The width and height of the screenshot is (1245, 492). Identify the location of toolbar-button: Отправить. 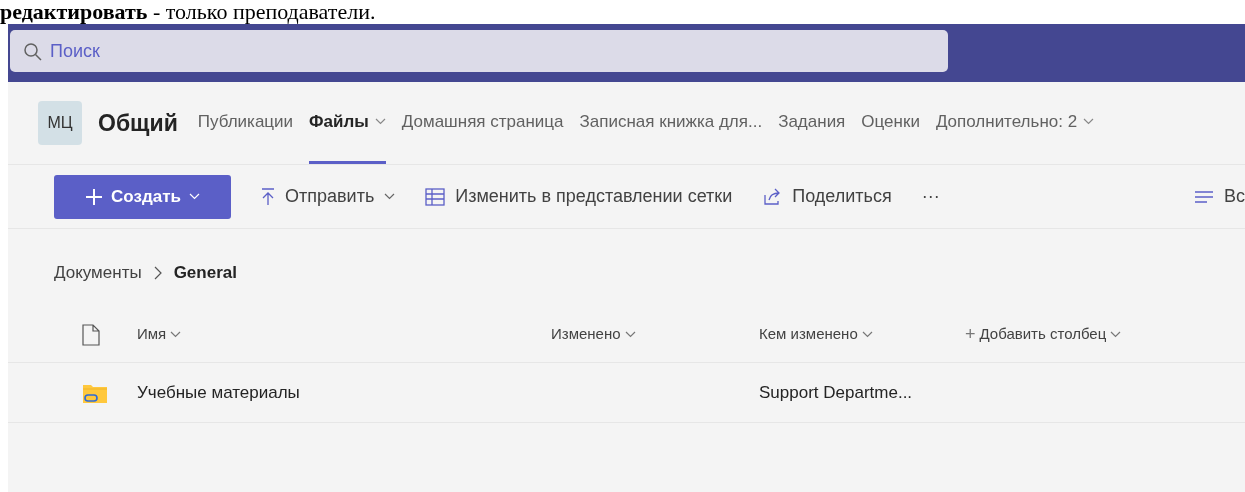
(328, 196).